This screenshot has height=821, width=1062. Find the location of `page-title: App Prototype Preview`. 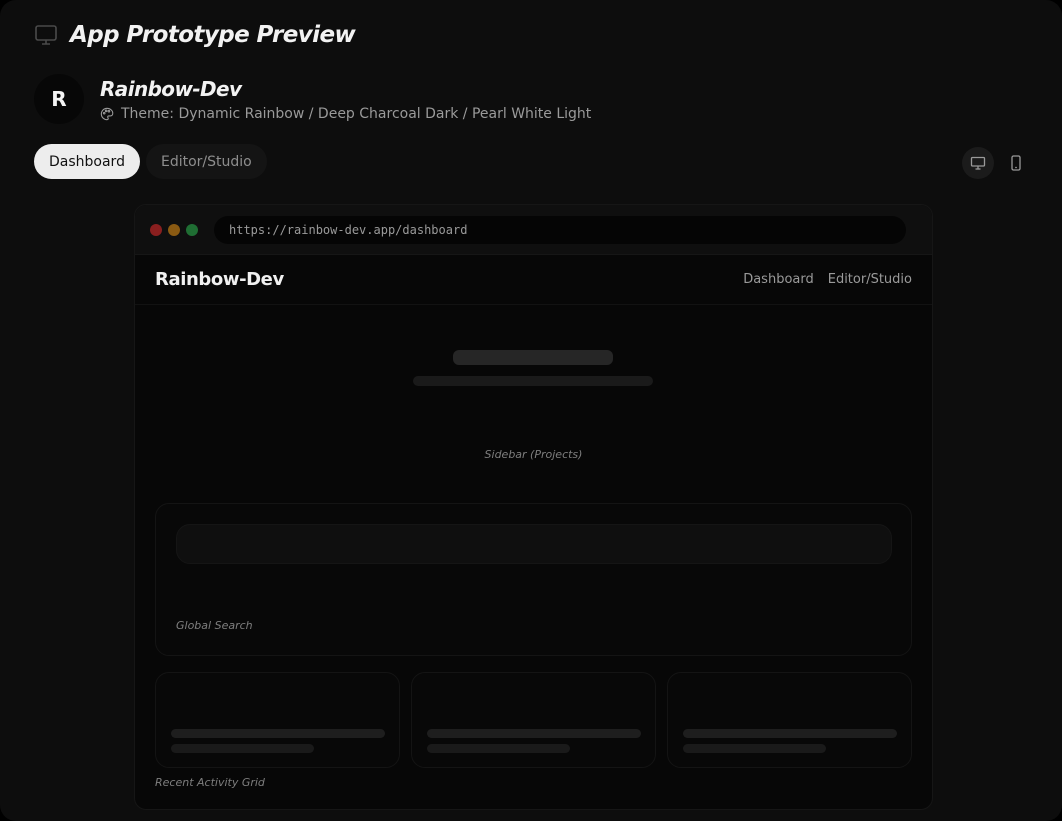

page-title: App Prototype Preview is located at coordinates (213, 35).